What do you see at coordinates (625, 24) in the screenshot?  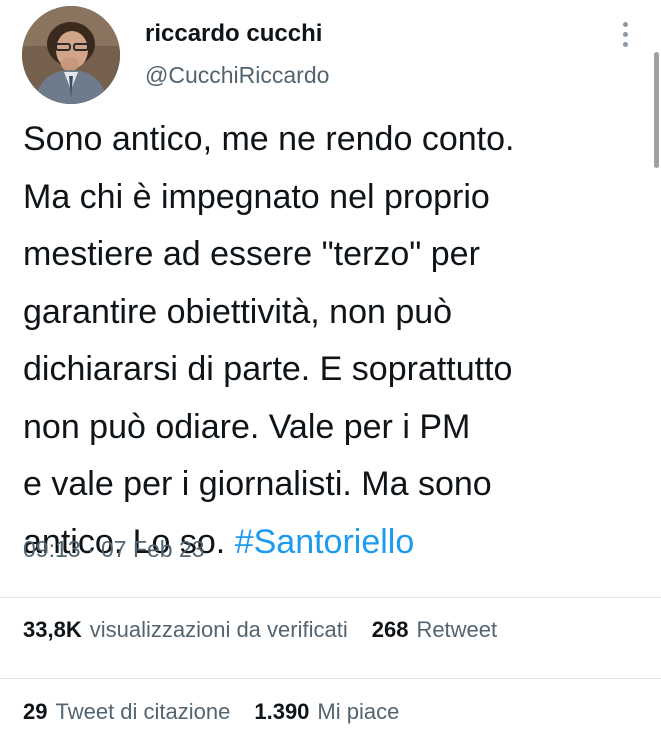 I see `more-vertical-icon` at bounding box center [625, 24].